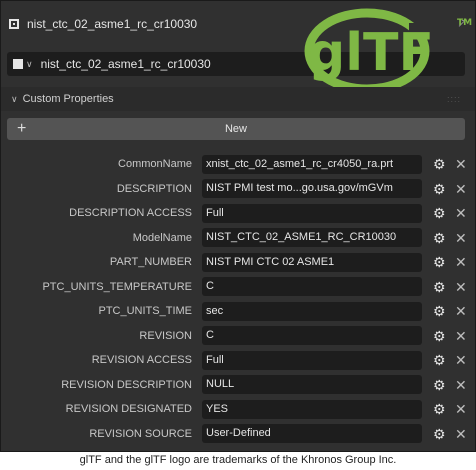  What do you see at coordinates (150, 262) in the screenshot?
I see `property-name: PART_NUMBER` at bounding box center [150, 262].